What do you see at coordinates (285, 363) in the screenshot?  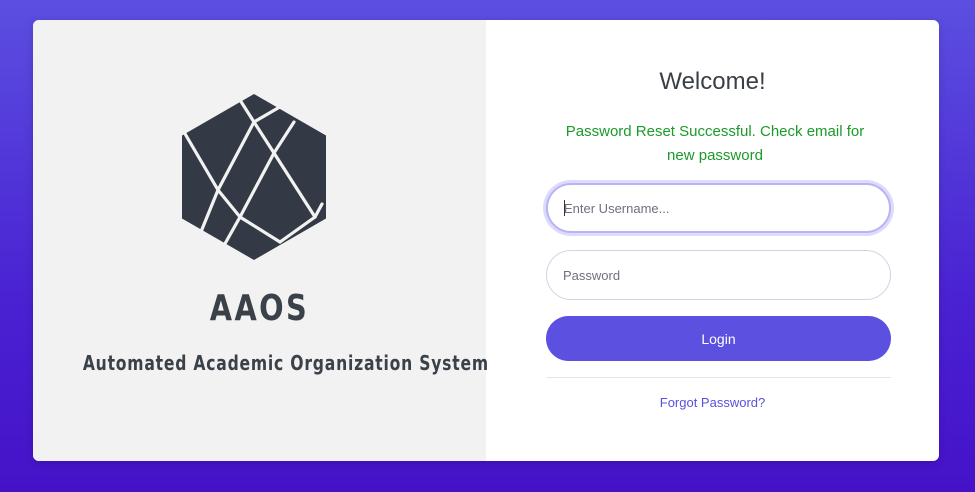 I see `brand-tagline: Automated Academic Organization System` at bounding box center [285, 363].